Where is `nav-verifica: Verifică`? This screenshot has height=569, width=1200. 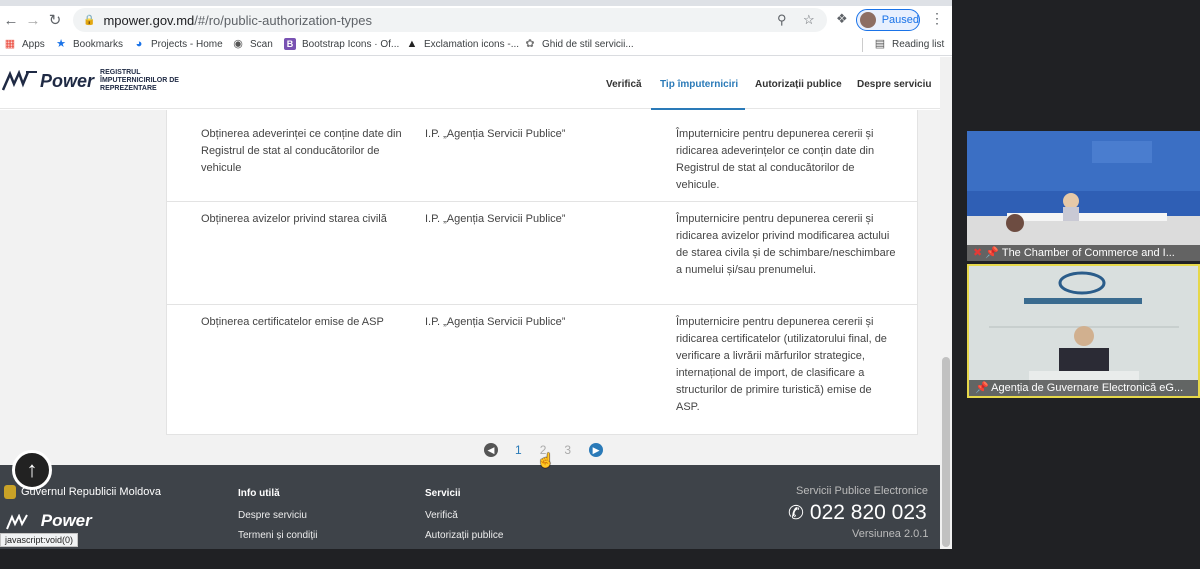
nav-verifica: Verifică is located at coordinates (624, 84).